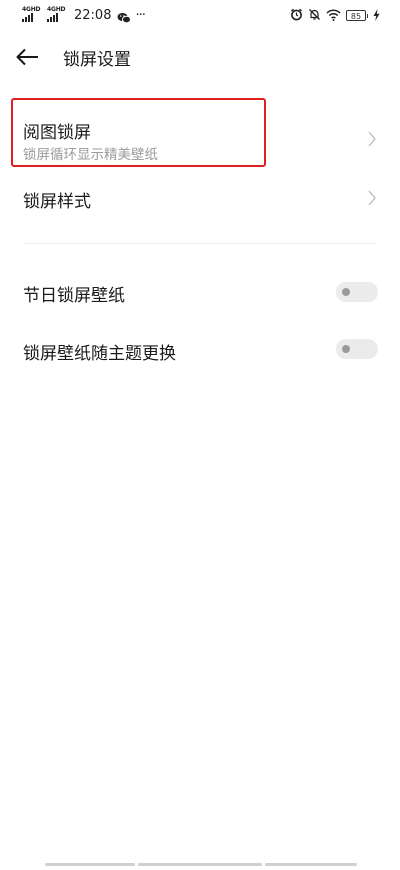 This screenshot has width=400, height=870. What do you see at coordinates (357, 349) in the screenshot?
I see `wallpaper-follow-theme-toggle` at bounding box center [357, 349].